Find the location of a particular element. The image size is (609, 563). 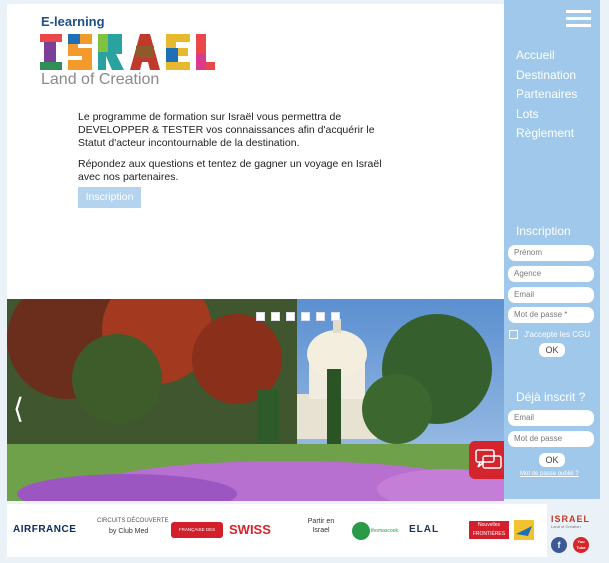

corner-brand: ISRAEL is located at coordinates (570, 519).